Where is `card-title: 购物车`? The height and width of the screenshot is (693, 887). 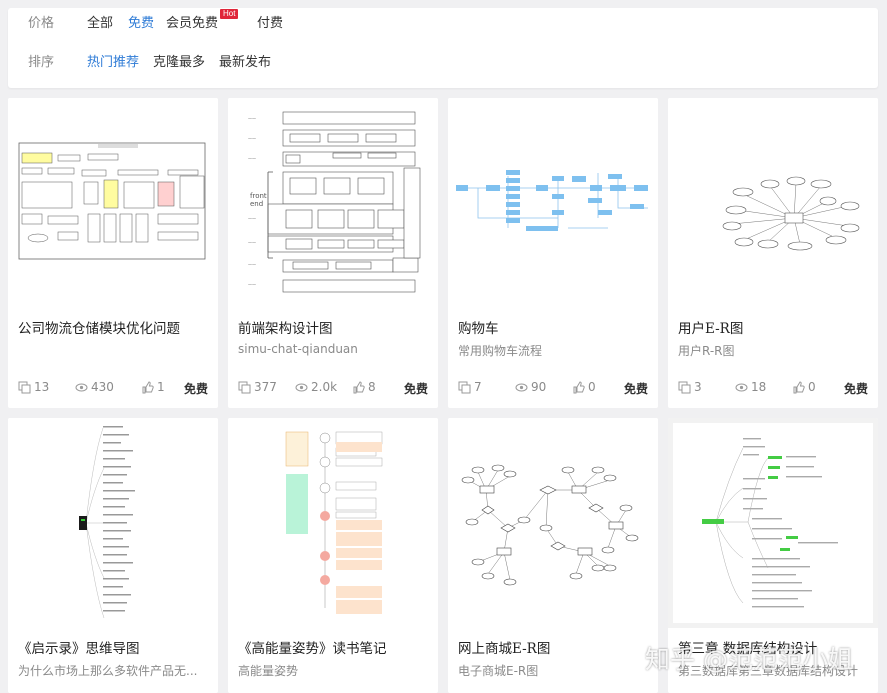
card-title: 购物车 is located at coordinates (554, 327).